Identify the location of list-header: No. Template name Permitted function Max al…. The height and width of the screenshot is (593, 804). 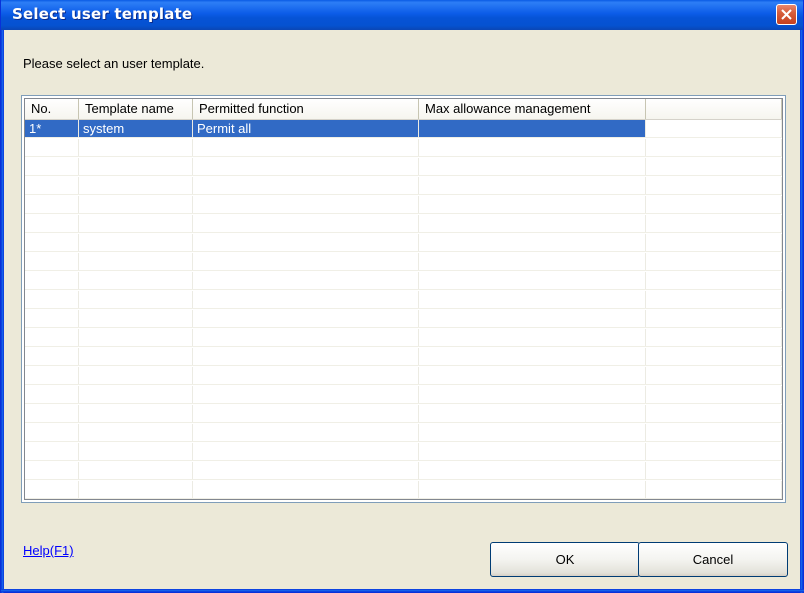
(403, 109).